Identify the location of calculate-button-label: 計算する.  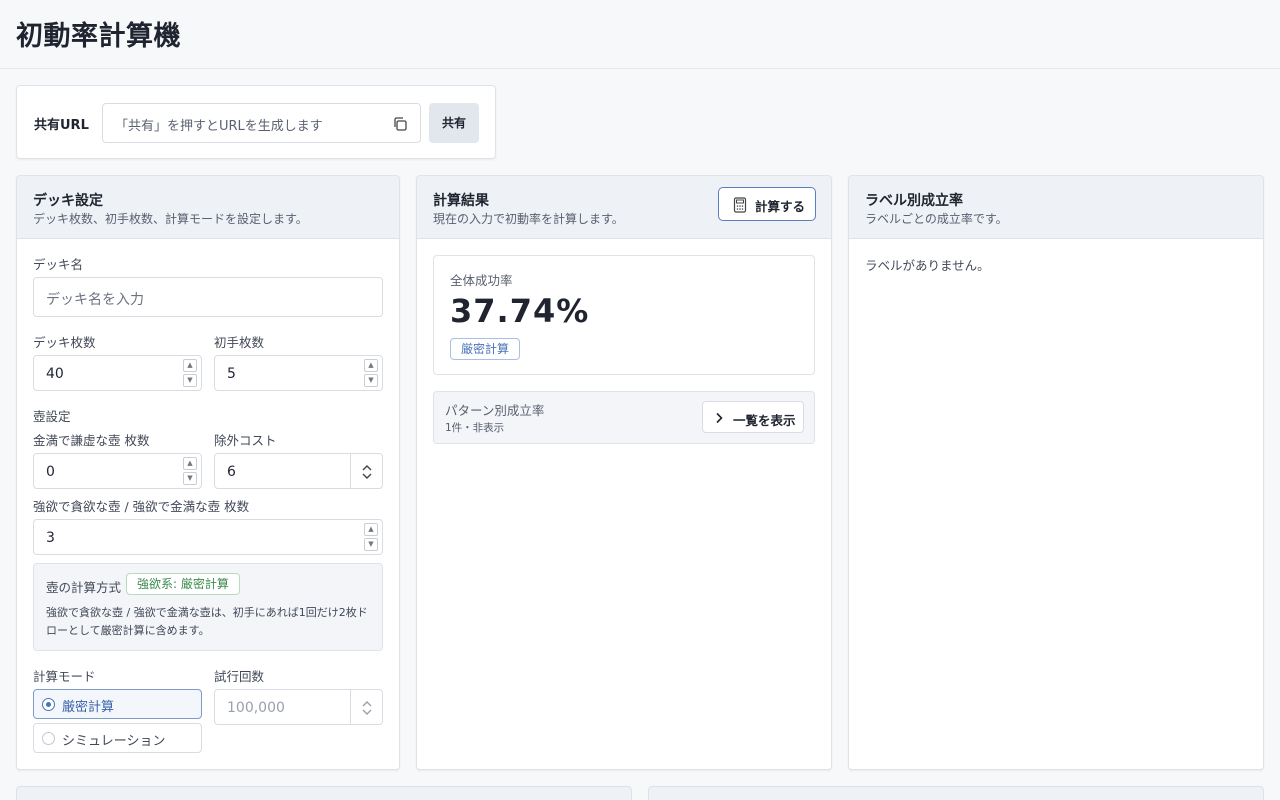
(780, 206).